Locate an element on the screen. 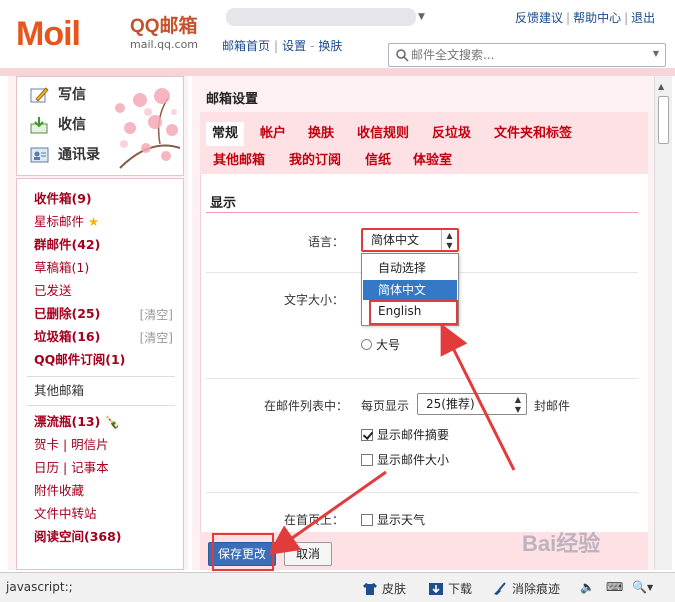 Image resolution: width=675 pixels, height=602 pixels. magnifier-icon: 🔍 is located at coordinates (639, 587).